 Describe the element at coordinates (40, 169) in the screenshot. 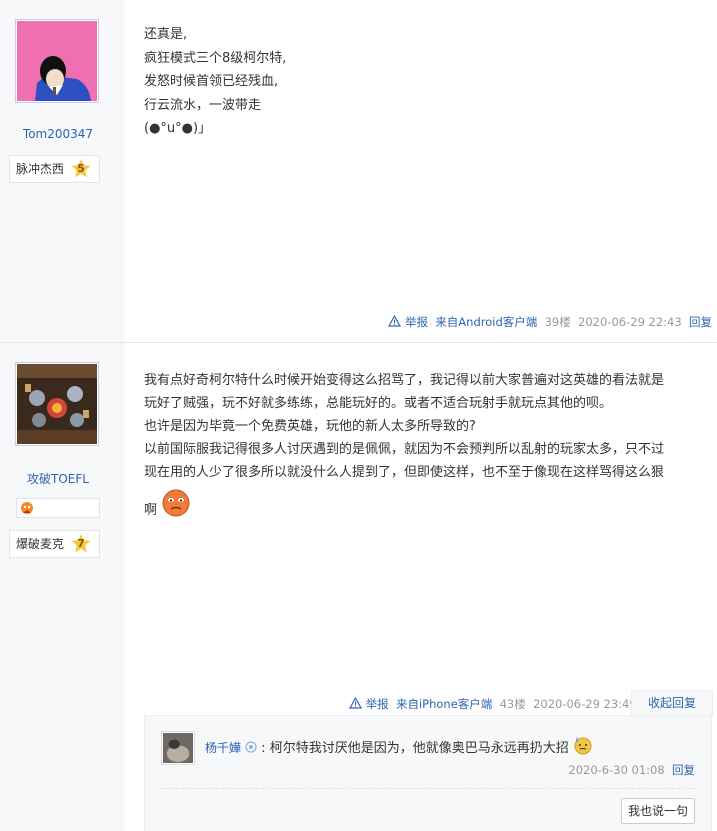

I see `badge-label: 脉冲杰西` at that location.